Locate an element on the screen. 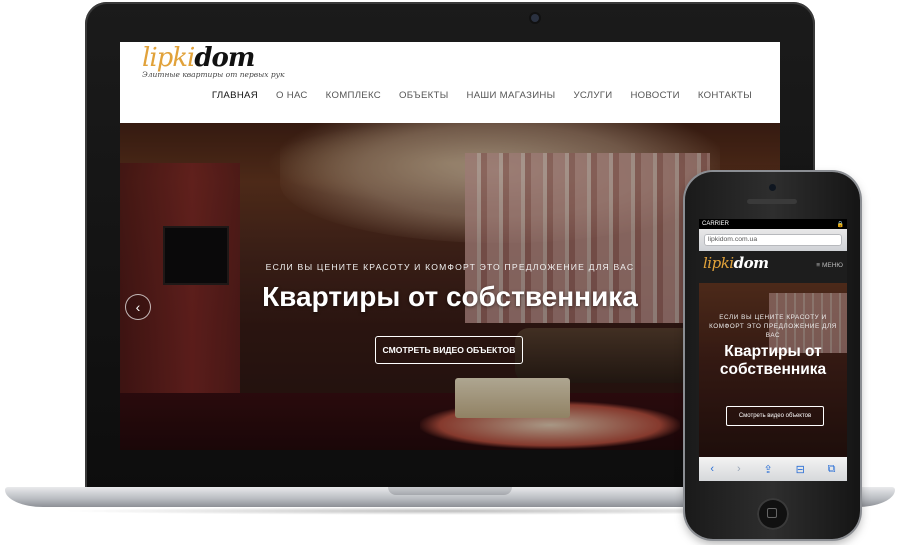 This screenshot has width=900, height=545. hero-title: Квартиры от собственника is located at coordinates (450, 296).